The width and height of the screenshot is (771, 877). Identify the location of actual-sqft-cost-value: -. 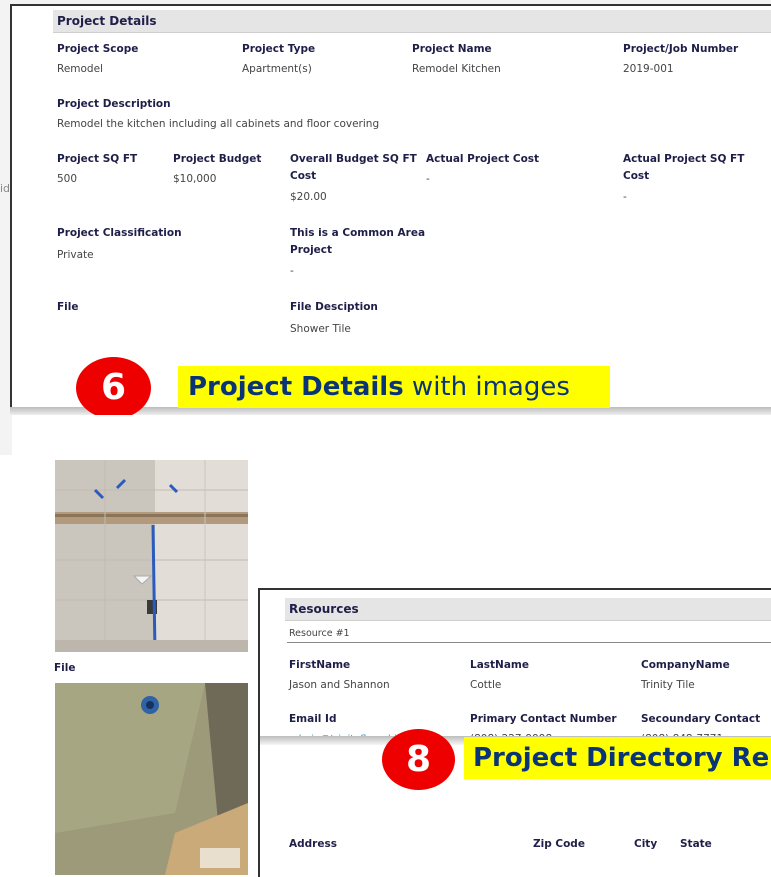
(625, 197).